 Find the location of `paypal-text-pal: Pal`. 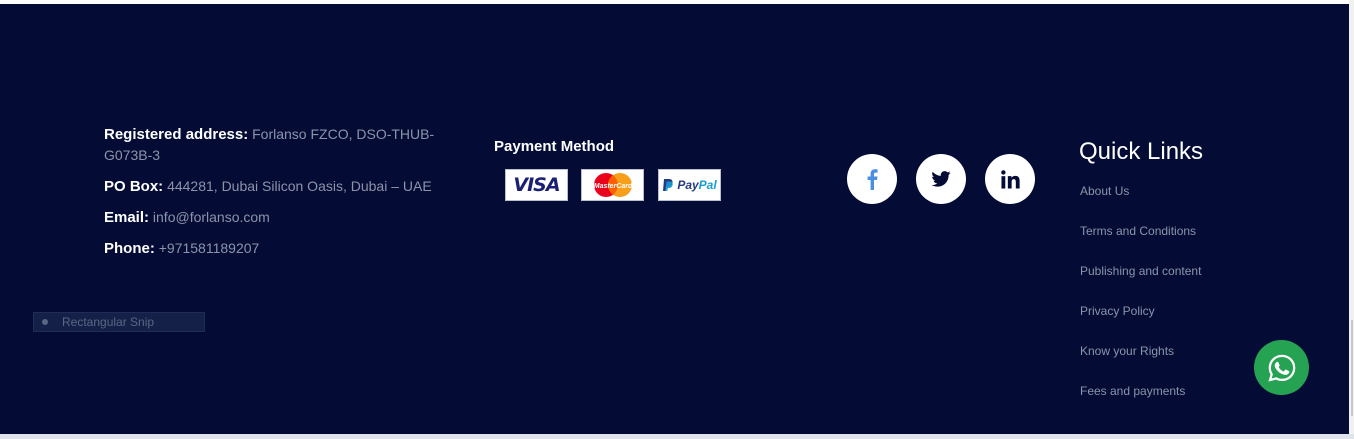

paypal-text-pal: Pal is located at coordinates (707, 185).